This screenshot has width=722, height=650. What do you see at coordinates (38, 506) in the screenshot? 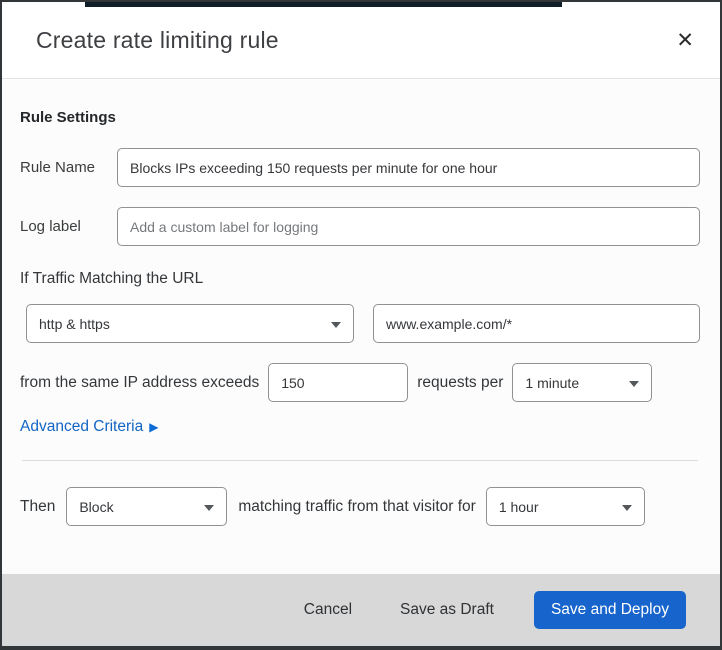
I see `then-label: Then` at bounding box center [38, 506].